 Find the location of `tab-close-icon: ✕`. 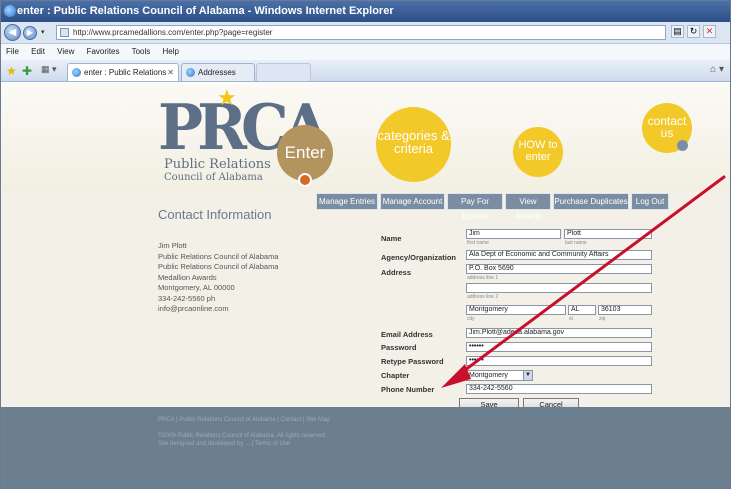

tab-close-icon: ✕ is located at coordinates (170, 72).